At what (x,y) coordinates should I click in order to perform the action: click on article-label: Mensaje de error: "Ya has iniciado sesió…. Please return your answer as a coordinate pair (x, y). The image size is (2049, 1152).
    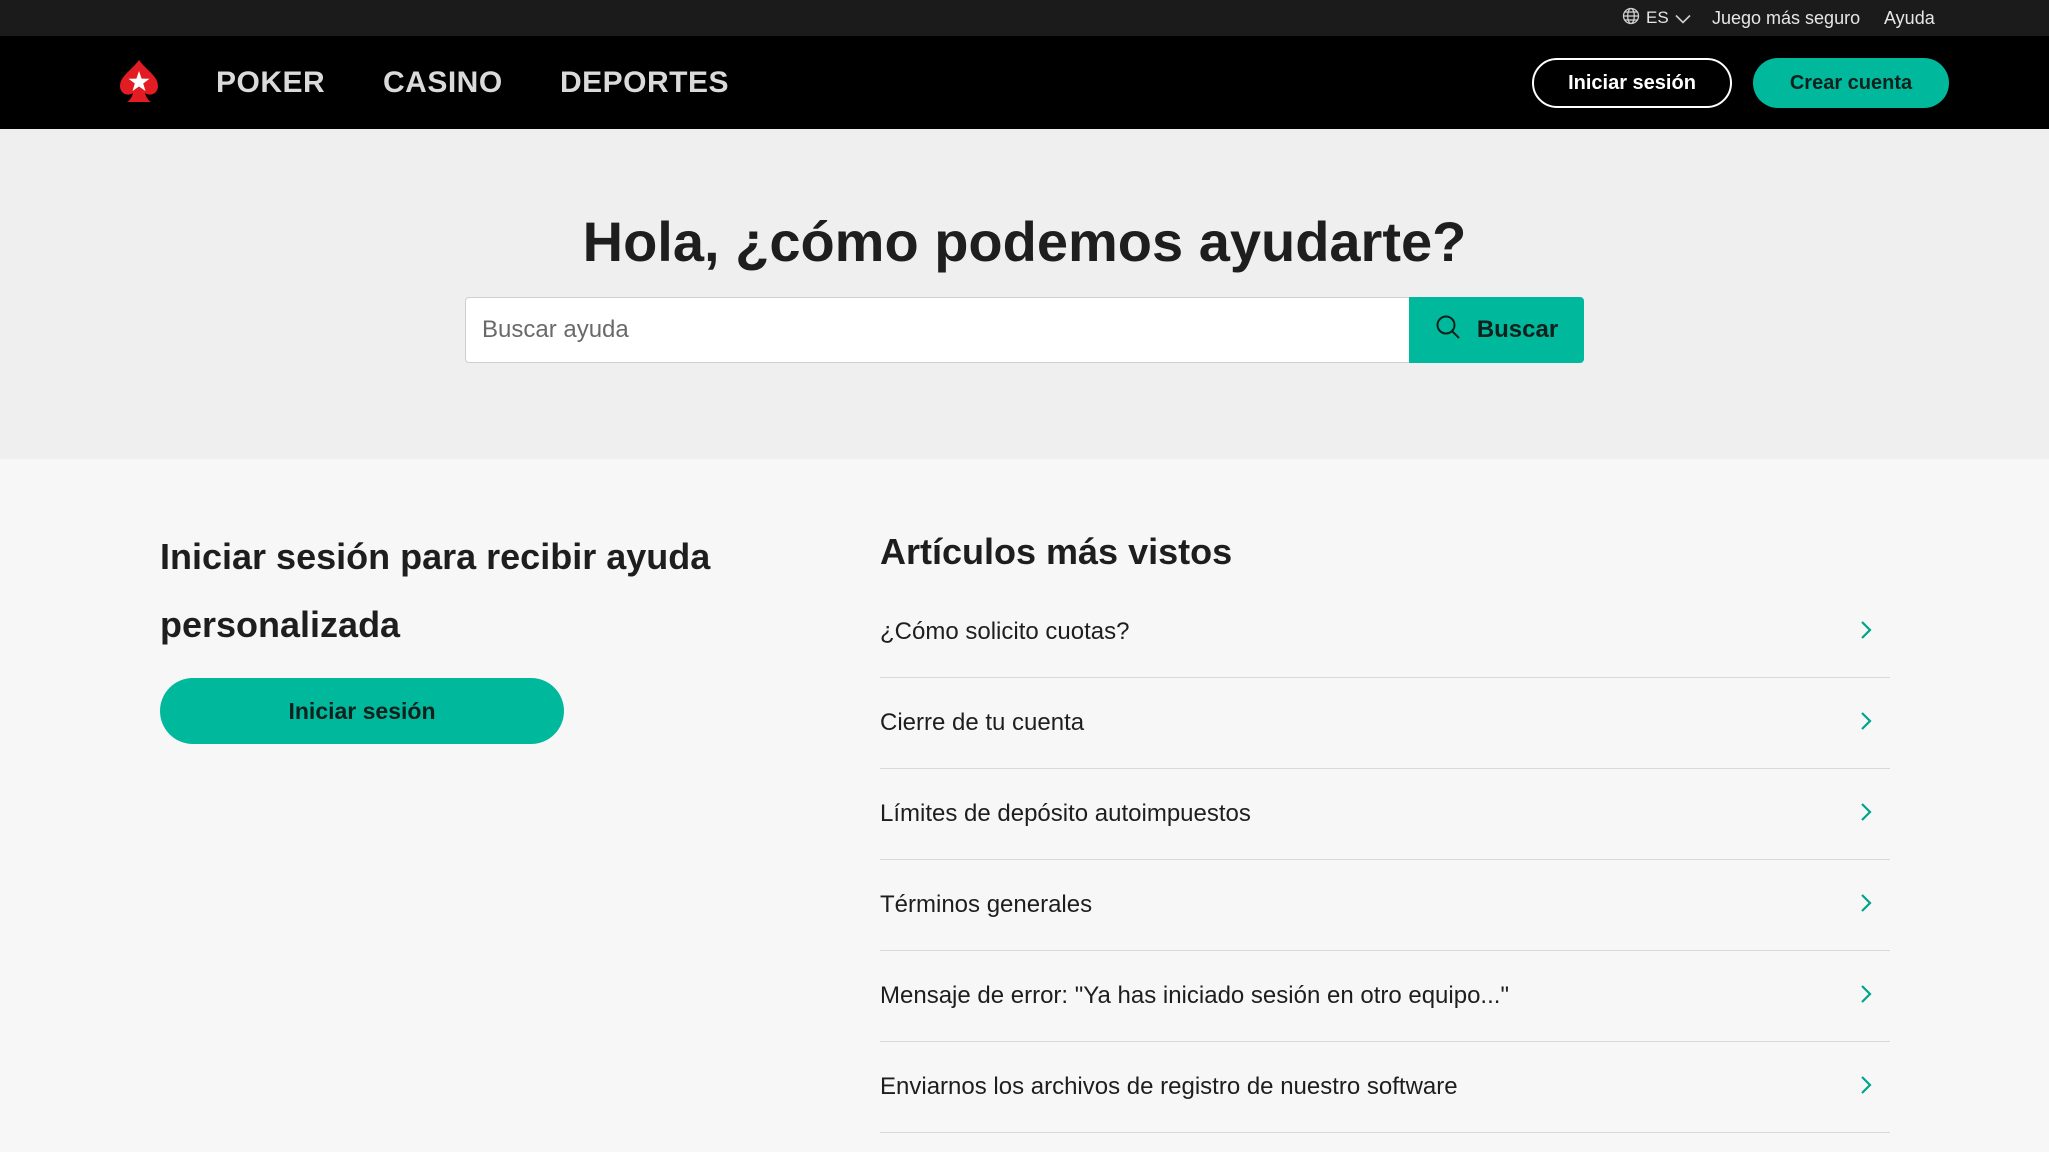
    Looking at the image, I should click on (1194, 995).